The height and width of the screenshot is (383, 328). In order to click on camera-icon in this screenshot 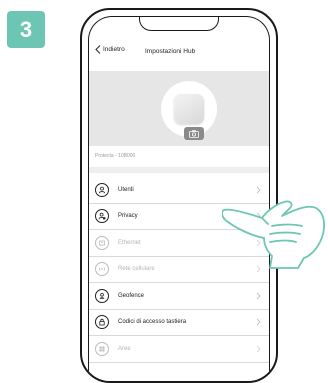, I will do `click(194, 133)`.